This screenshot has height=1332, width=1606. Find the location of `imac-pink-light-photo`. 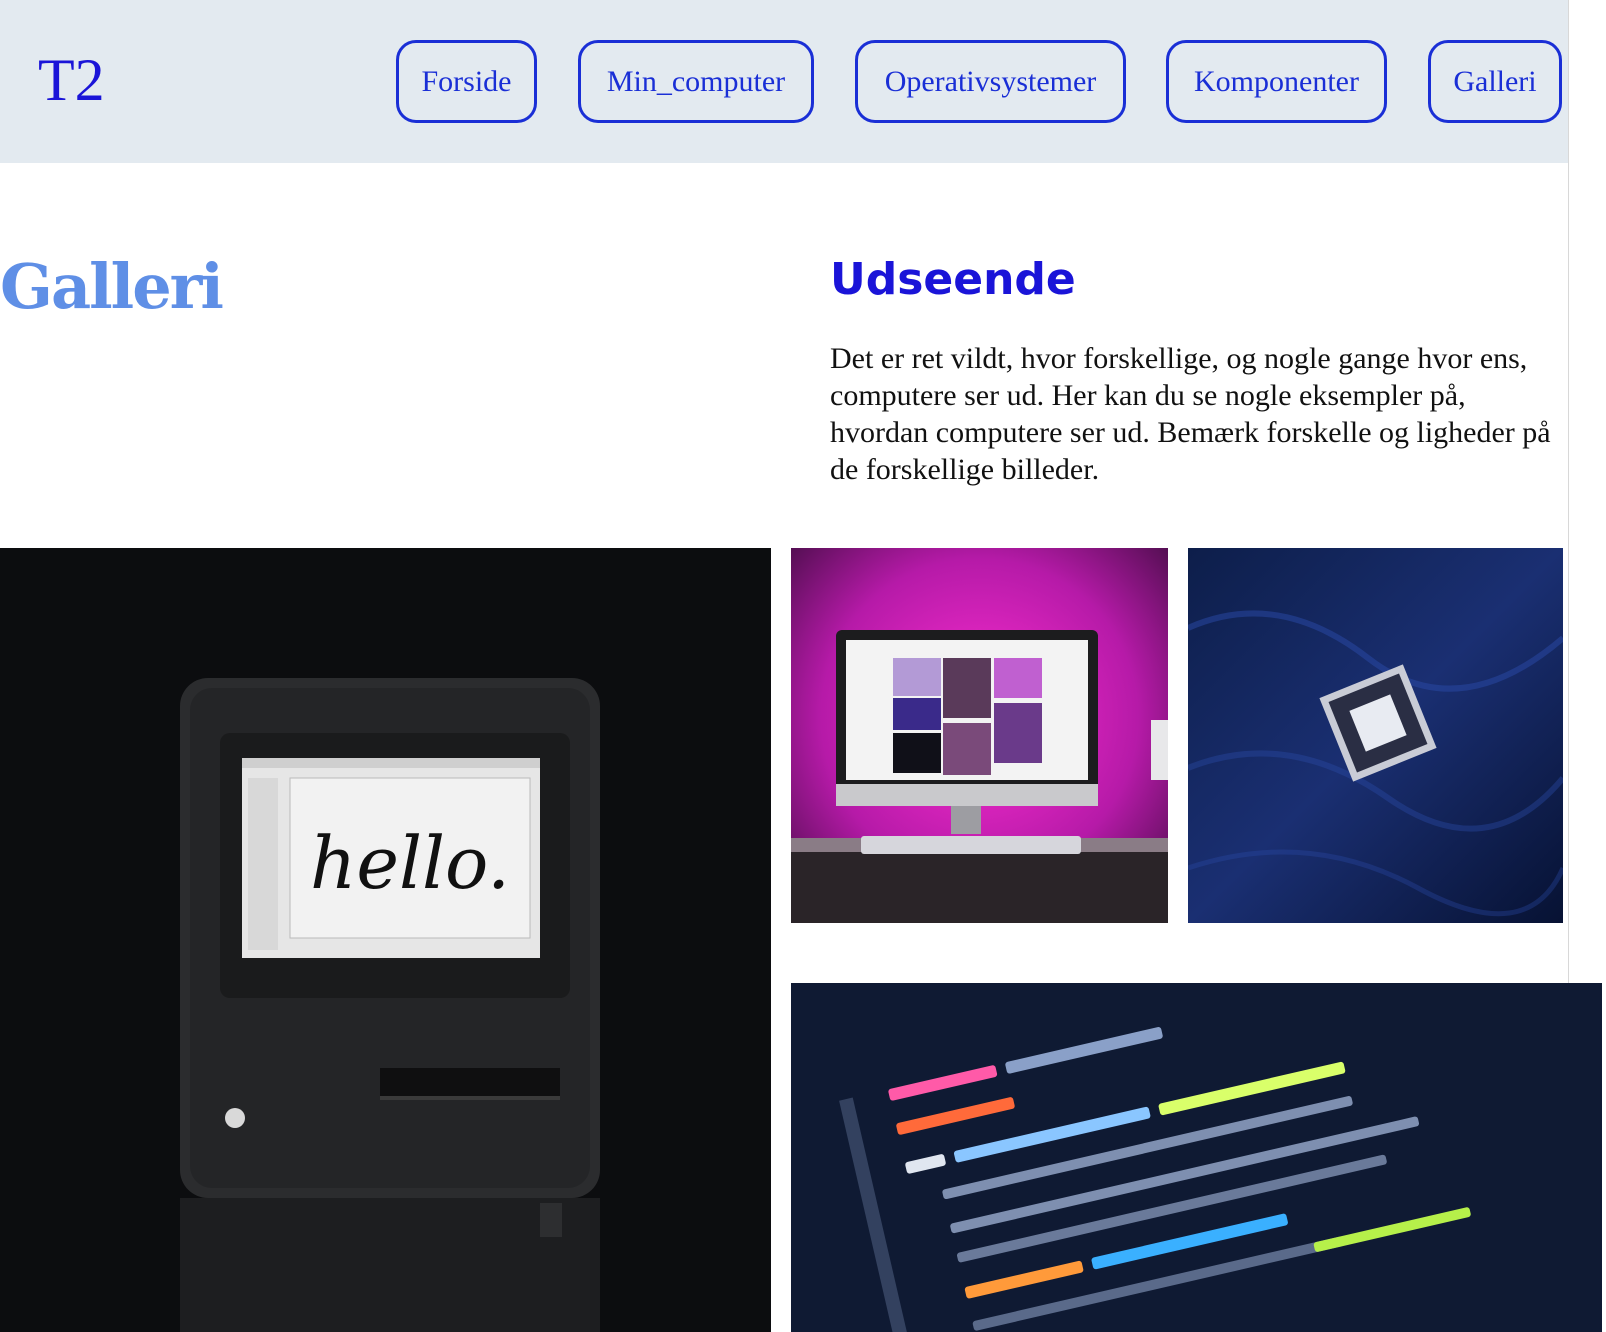

imac-pink-light-photo is located at coordinates (979, 735).